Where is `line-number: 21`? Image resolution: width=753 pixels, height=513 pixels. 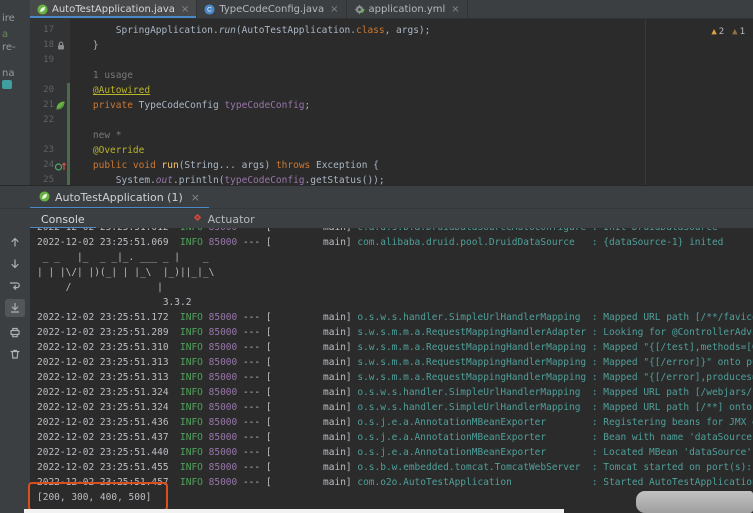
line-number: 21 is located at coordinates (48, 105).